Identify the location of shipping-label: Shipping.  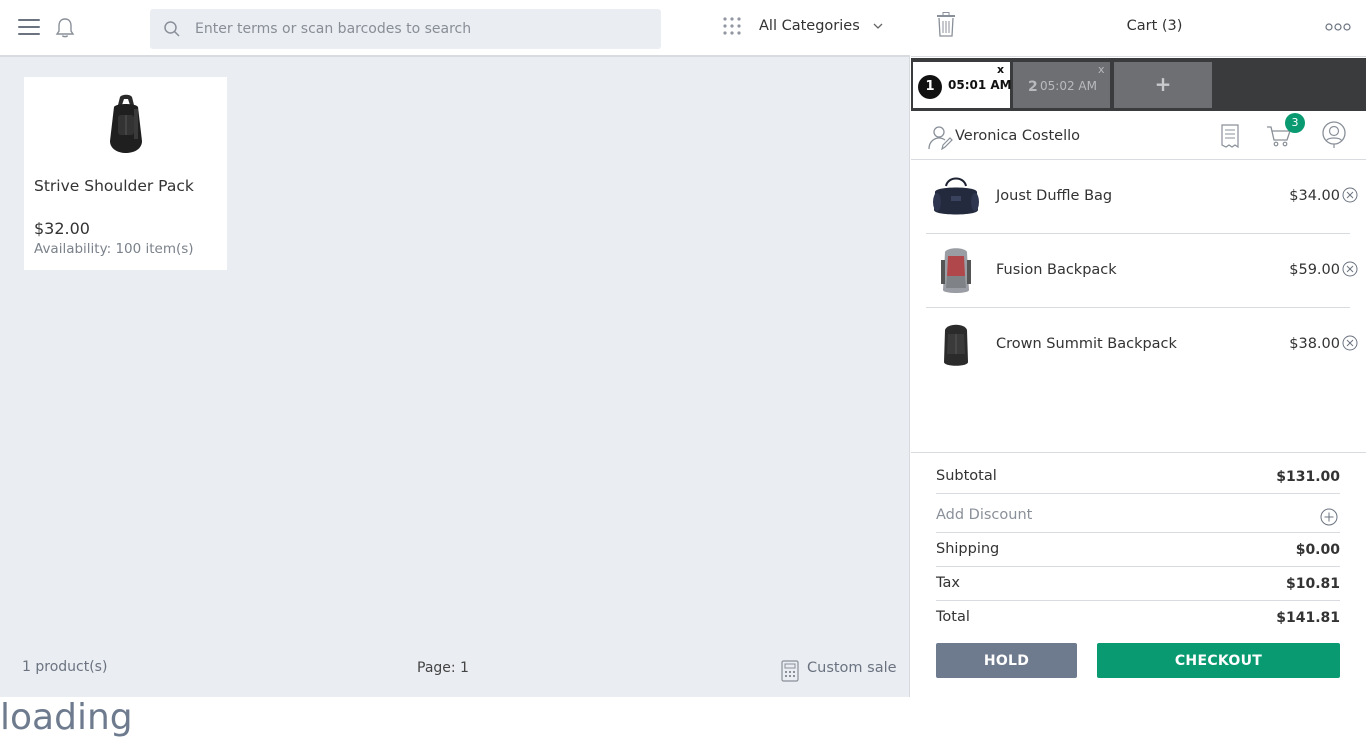
(968, 549).